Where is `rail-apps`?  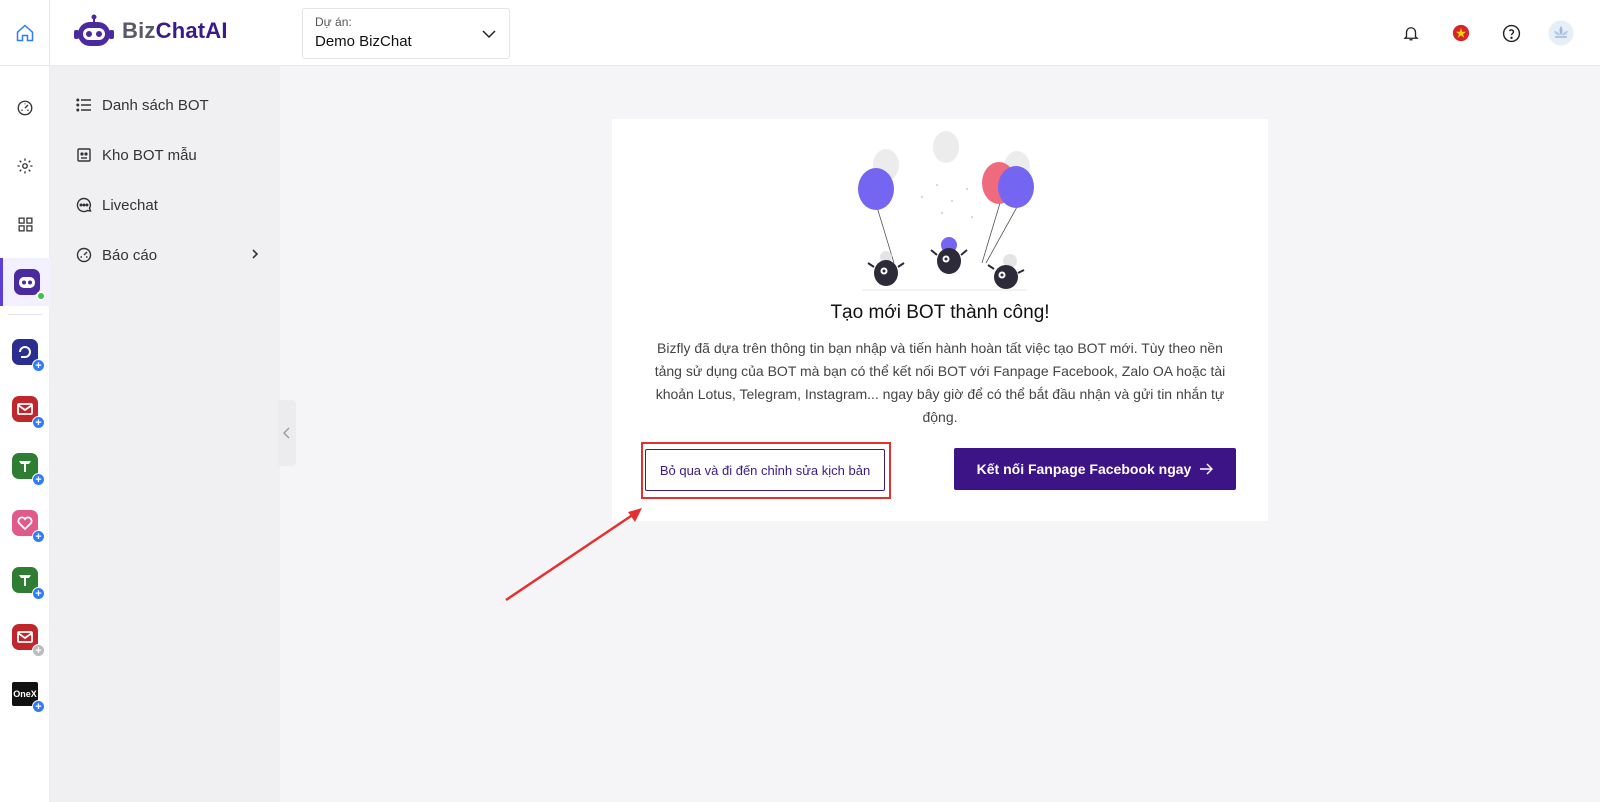
rail-apps is located at coordinates (25, 224).